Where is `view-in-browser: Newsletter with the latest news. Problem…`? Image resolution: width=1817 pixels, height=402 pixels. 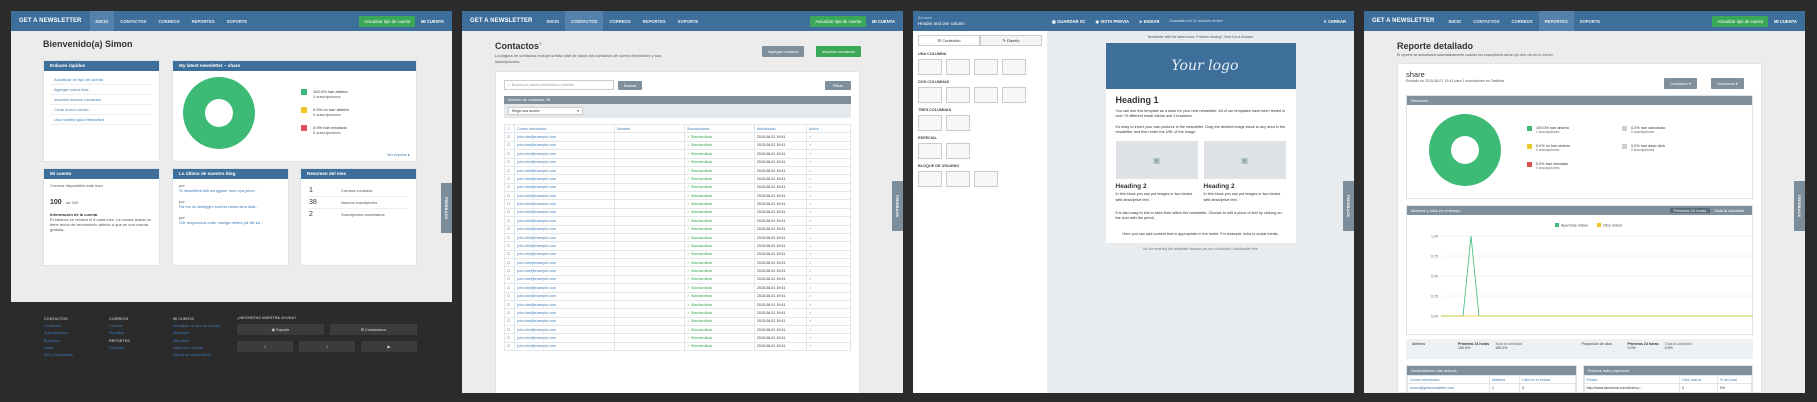
view-in-browser: Newsletter with the latest news. Problem… is located at coordinates (1200, 37).